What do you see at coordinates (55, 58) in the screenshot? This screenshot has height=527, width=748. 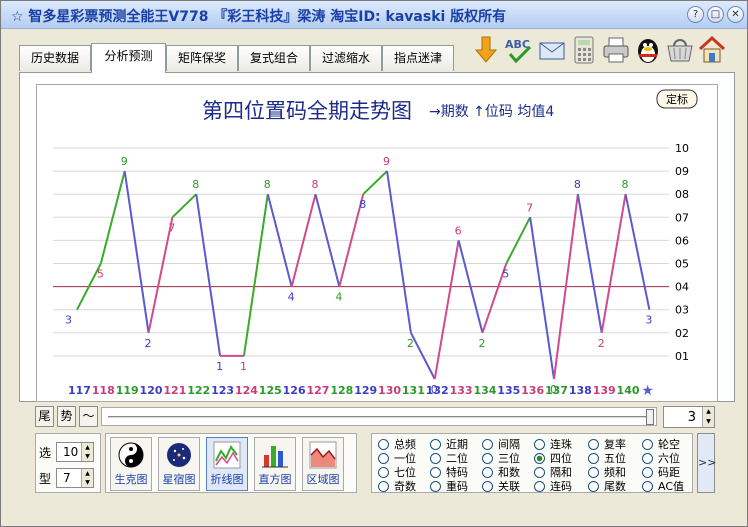 I see `tab-history: 历史数据` at bounding box center [55, 58].